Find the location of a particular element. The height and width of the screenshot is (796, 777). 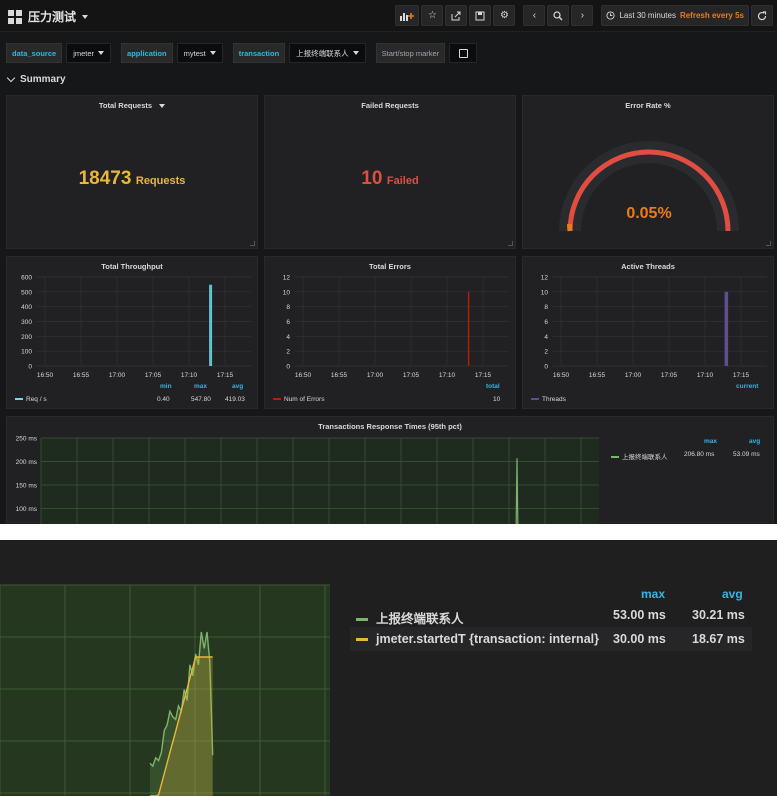

plot-area is located at coordinates (320, 481).